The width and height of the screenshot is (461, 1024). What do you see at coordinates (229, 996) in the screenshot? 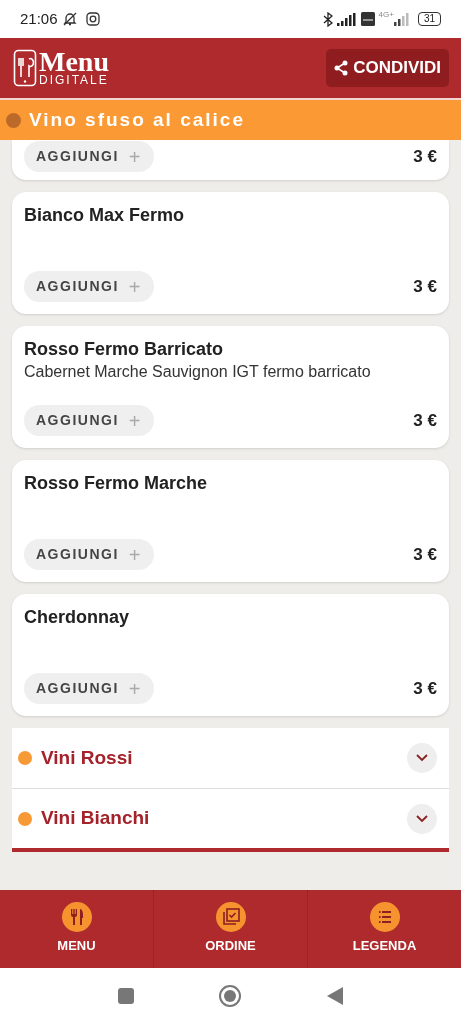
I see `home-icon` at bounding box center [229, 996].